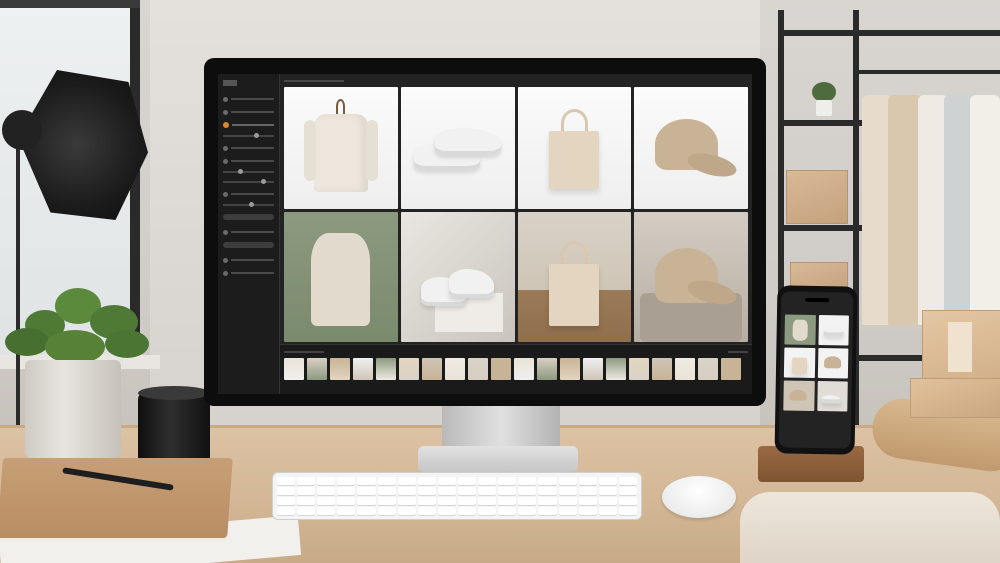  I want to click on phone-tile-sneakers, so click(833, 330).